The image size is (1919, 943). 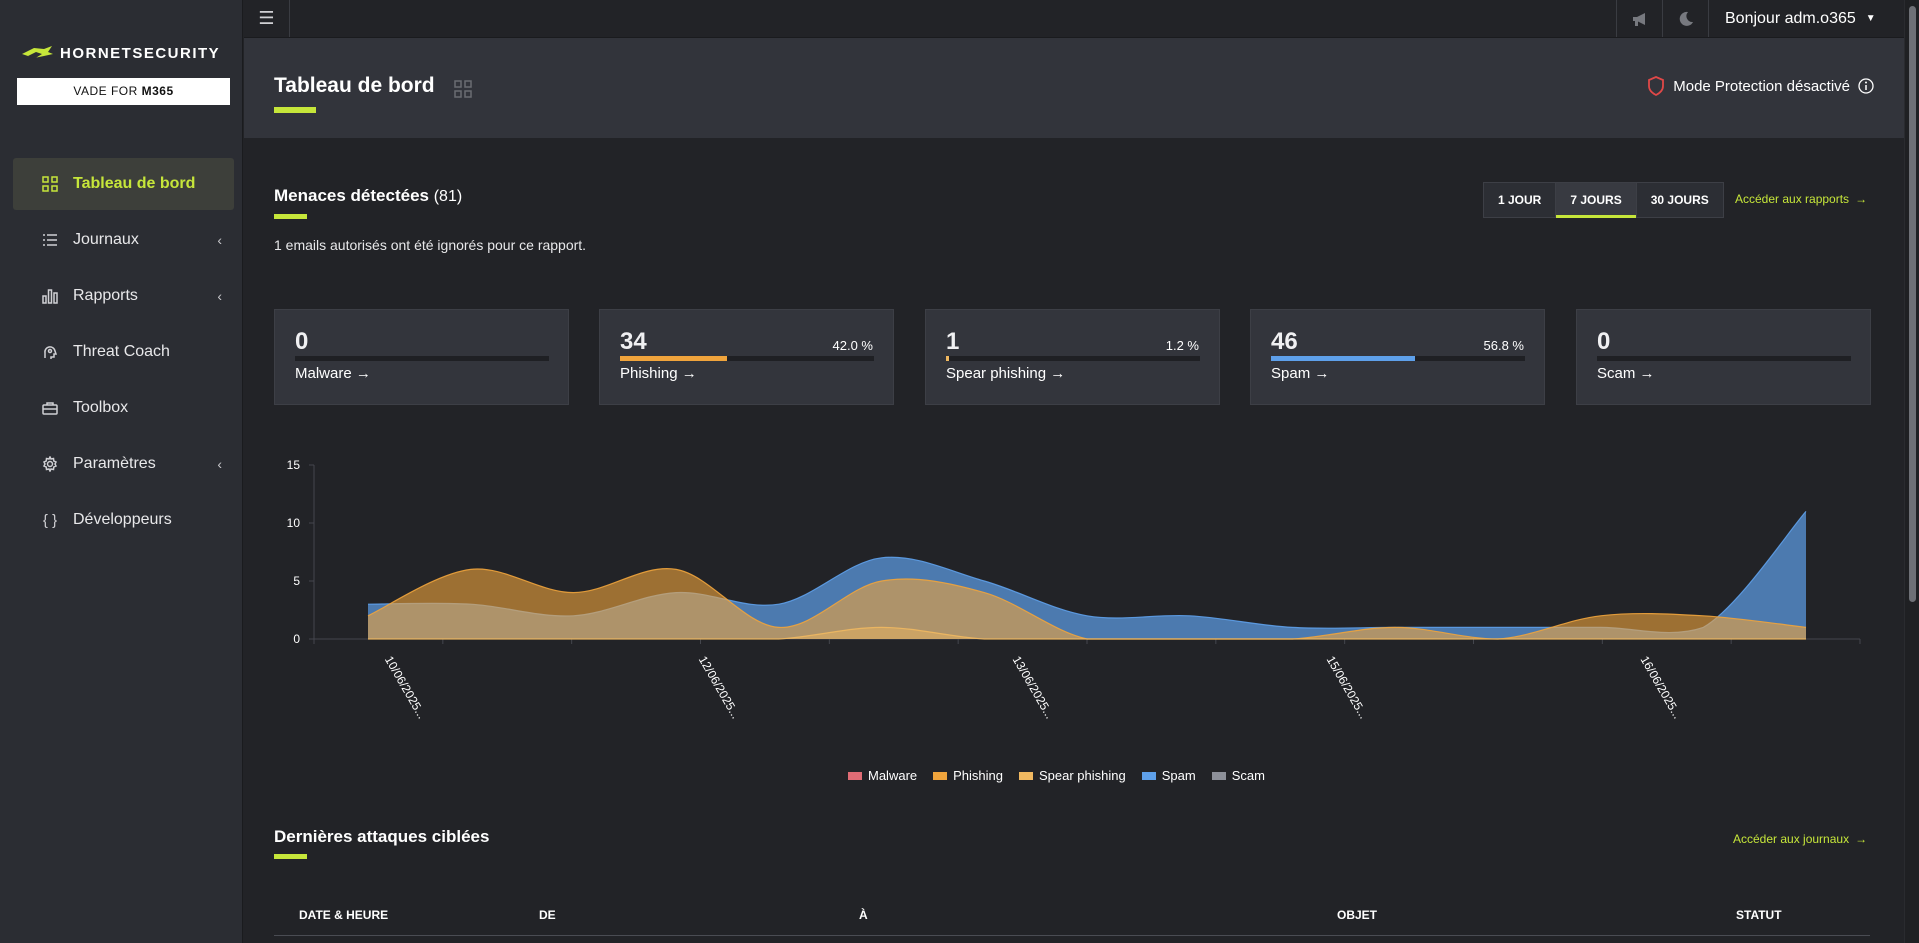 What do you see at coordinates (1072, 357) in the screenshot?
I see `threat-card-spear-phishing: 1 1.2 % Spear phishing →` at bounding box center [1072, 357].